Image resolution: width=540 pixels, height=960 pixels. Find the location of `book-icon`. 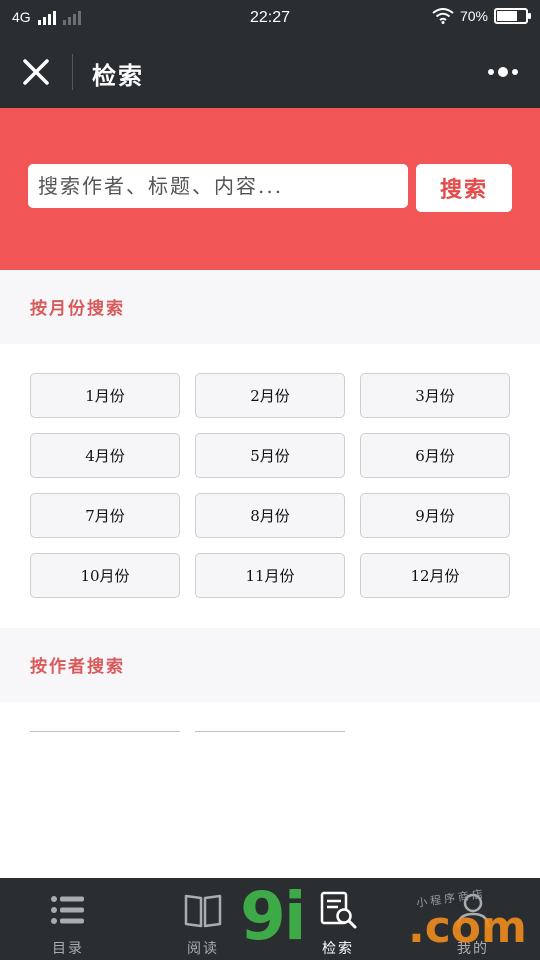

book-icon is located at coordinates (203, 911).